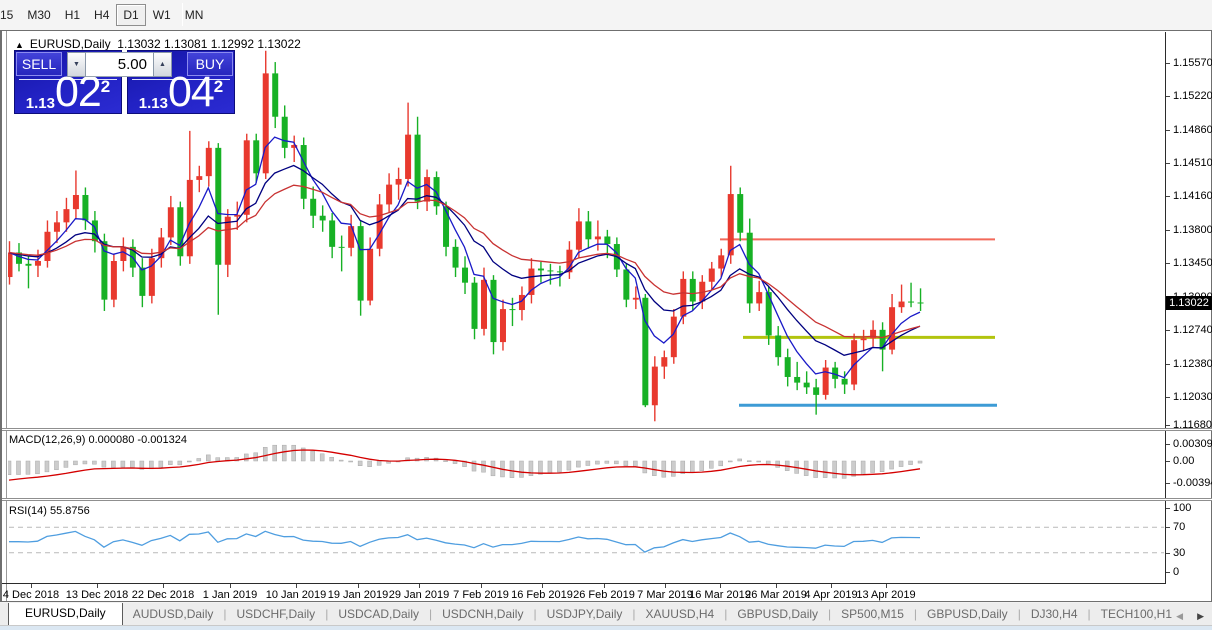 The height and width of the screenshot is (630, 1212). What do you see at coordinates (872, 614) in the screenshot?
I see `chart-tab-sp500-m15: SP500,M15` at bounding box center [872, 614].